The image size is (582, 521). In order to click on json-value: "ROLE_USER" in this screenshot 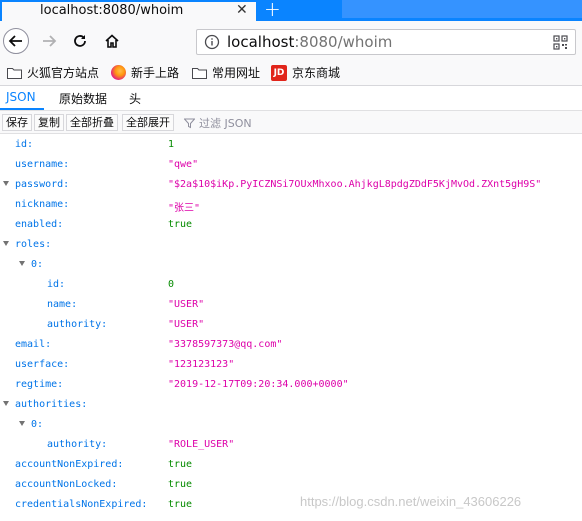, I will do `click(201, 444)`.